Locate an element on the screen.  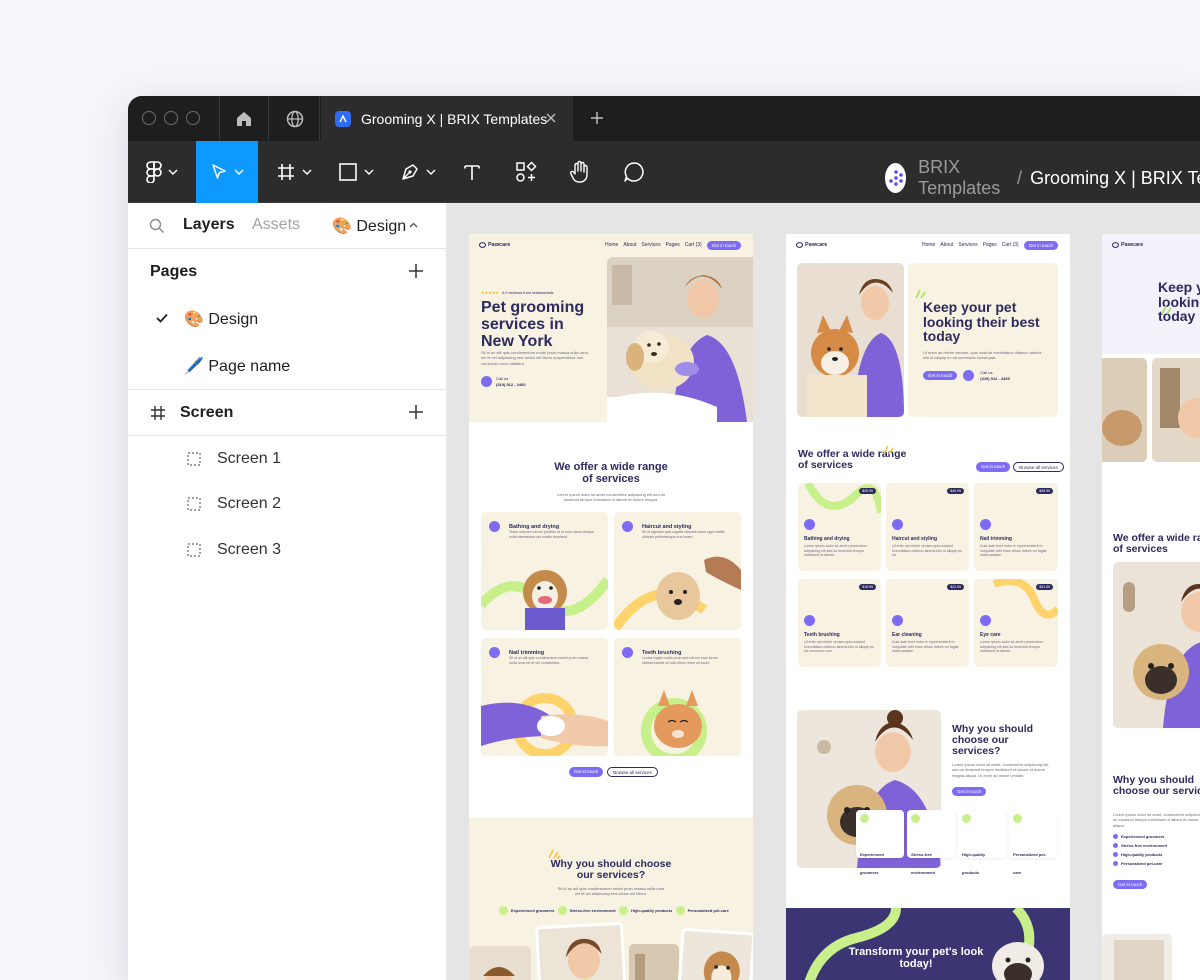
tab-assets: Assets is located at coordinates (276, 225).